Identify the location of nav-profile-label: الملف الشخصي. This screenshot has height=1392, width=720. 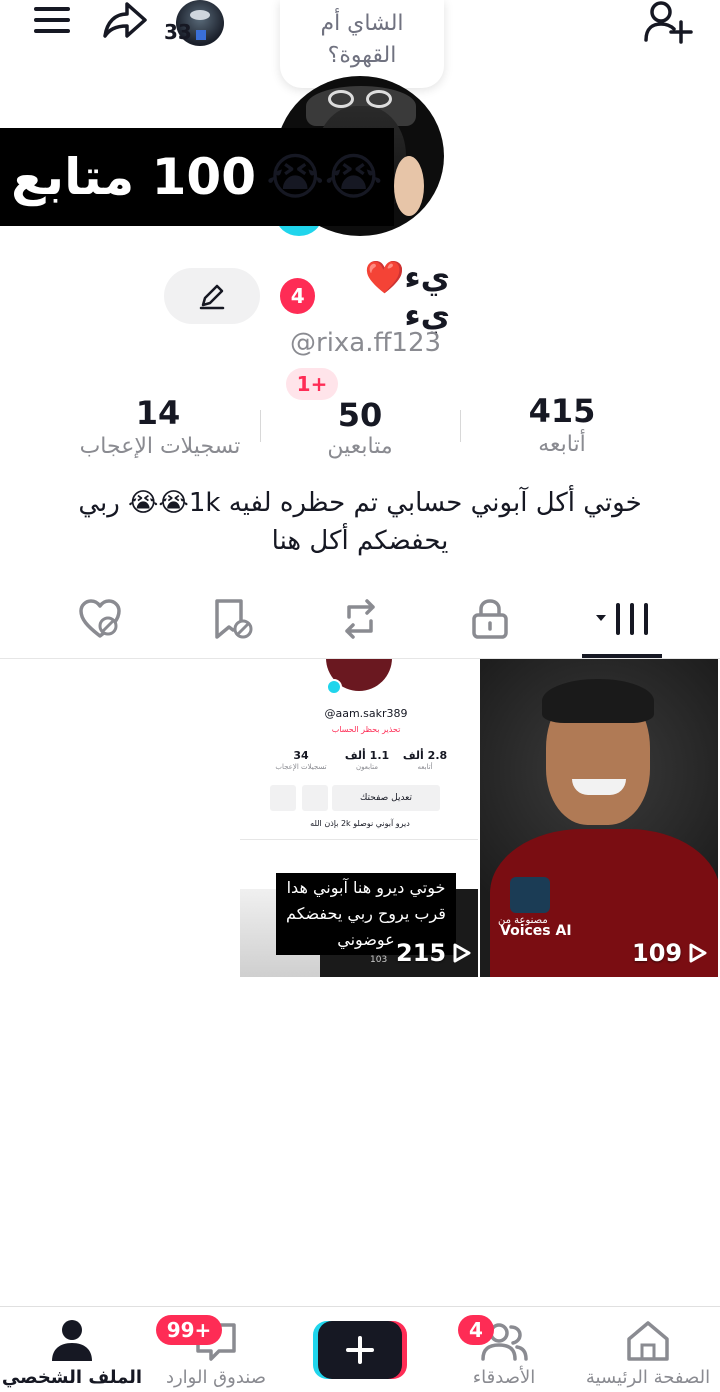
(72, 1377).